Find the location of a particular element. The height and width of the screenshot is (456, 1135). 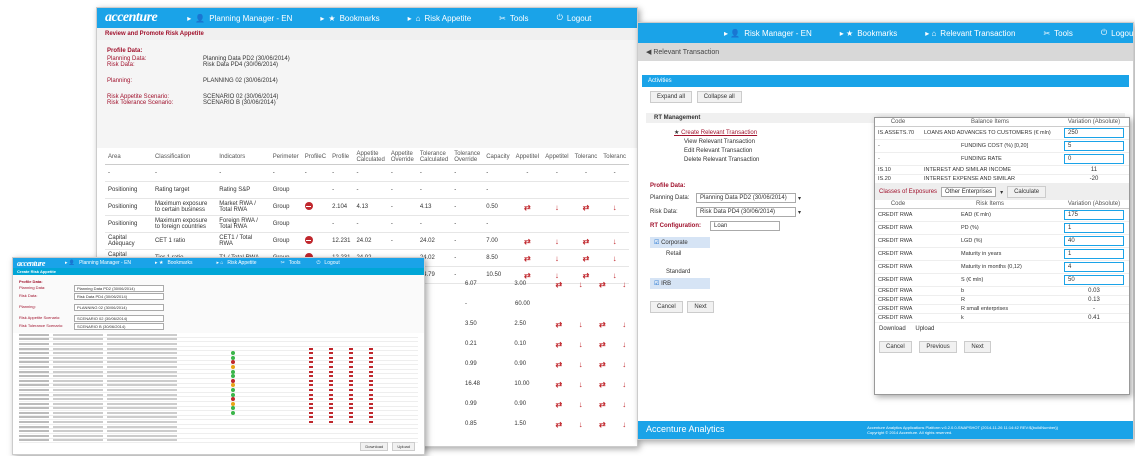

collapse-all-button: Collapse all is located at coordinates (719, 97).